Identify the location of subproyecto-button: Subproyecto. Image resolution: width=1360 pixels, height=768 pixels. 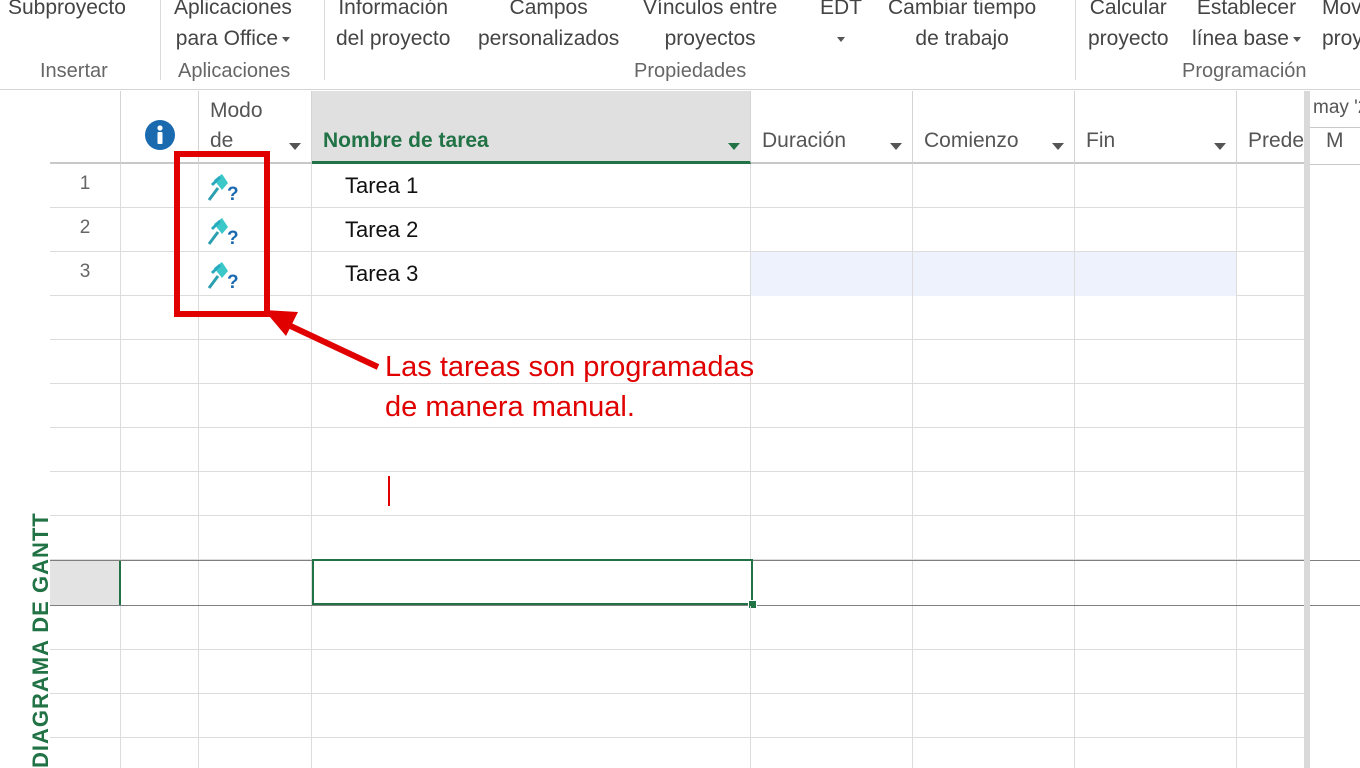
(67, 11).